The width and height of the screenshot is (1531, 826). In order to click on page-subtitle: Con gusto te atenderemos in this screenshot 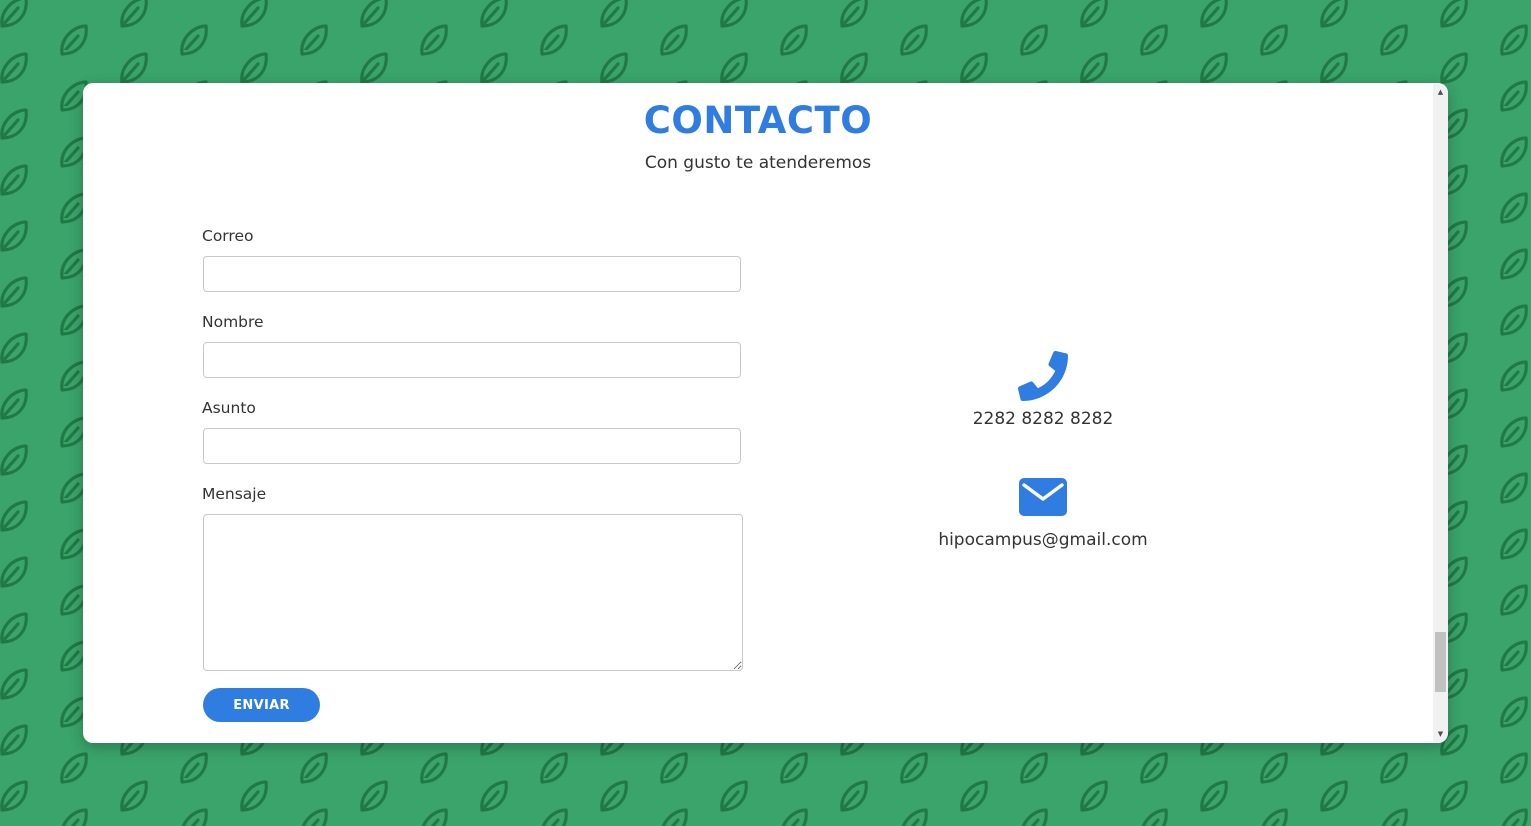, I will do `click(758, 163)`.